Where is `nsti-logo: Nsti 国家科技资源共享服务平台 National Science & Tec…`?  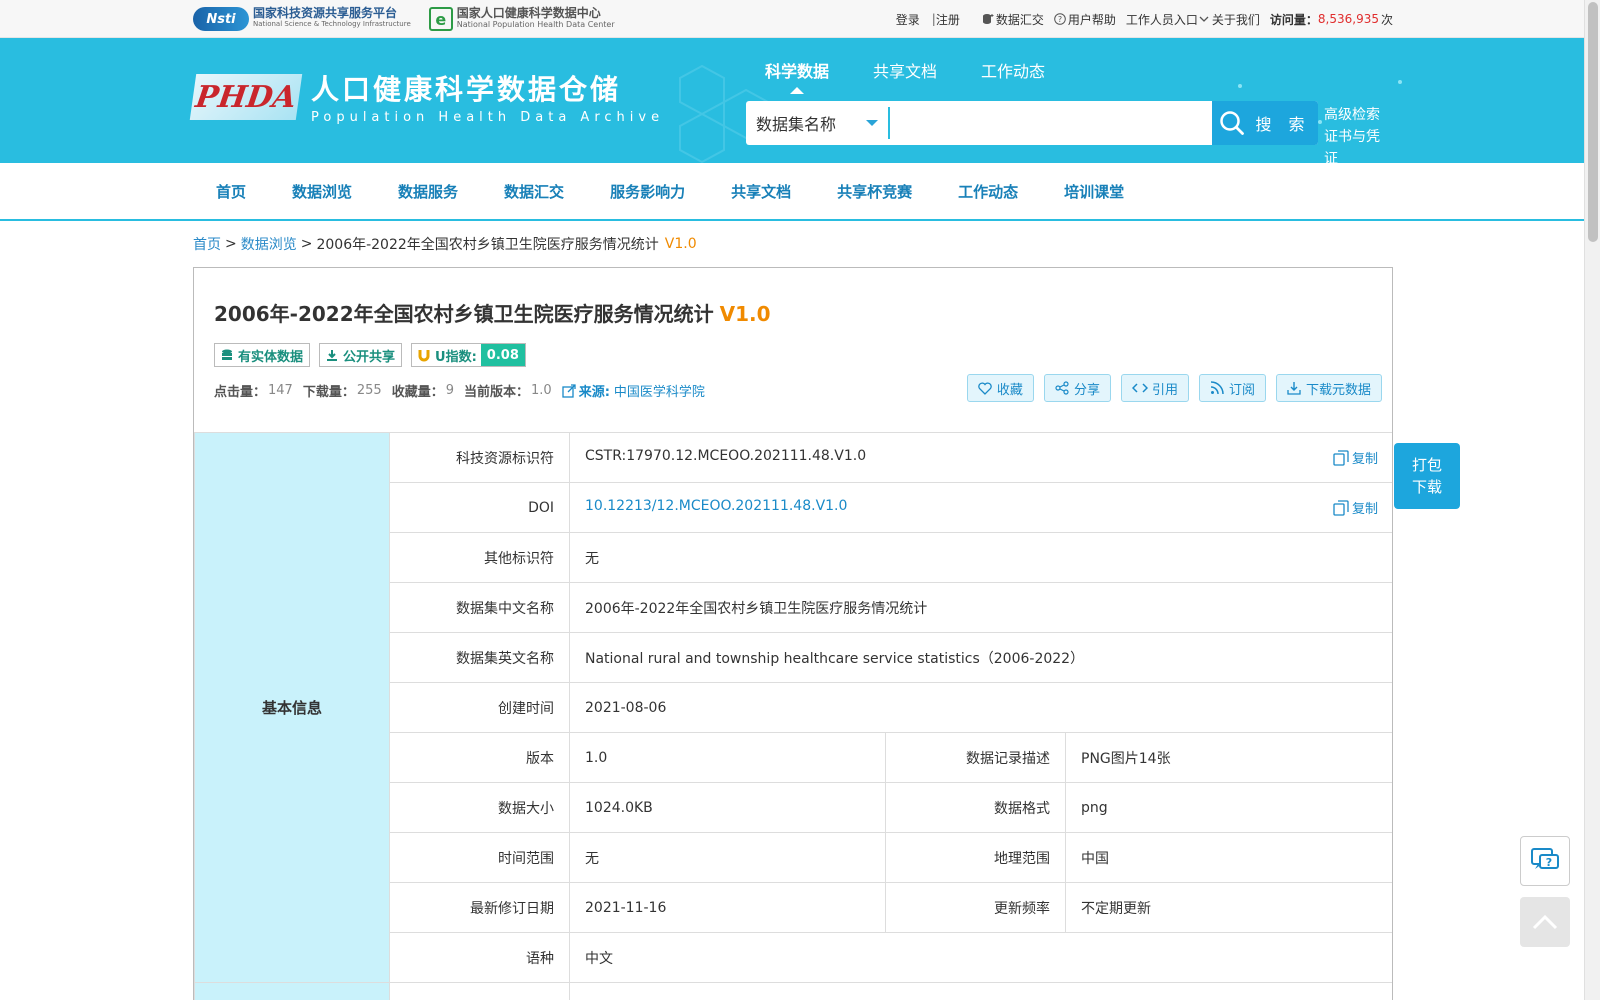 nsti-logo: Nsti 国家科技资源共享服务平台 National Science & Tec… is located at coordinates (302, 19).